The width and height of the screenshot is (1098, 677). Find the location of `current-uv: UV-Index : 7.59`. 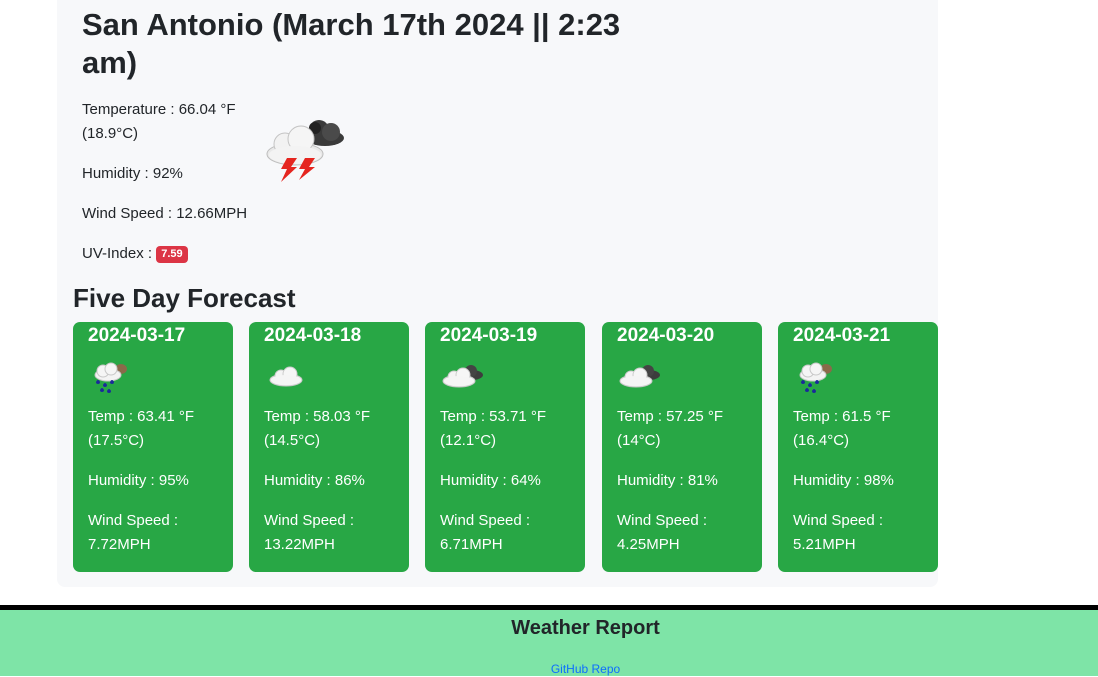

current-uv: UV-Index : 7.59 is located at coordinates (172, 254).